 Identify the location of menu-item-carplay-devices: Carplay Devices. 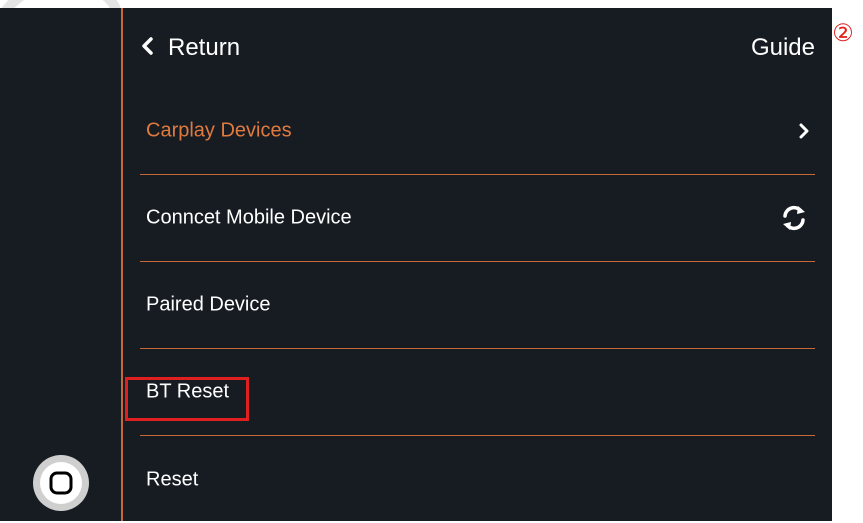
(477, 131).